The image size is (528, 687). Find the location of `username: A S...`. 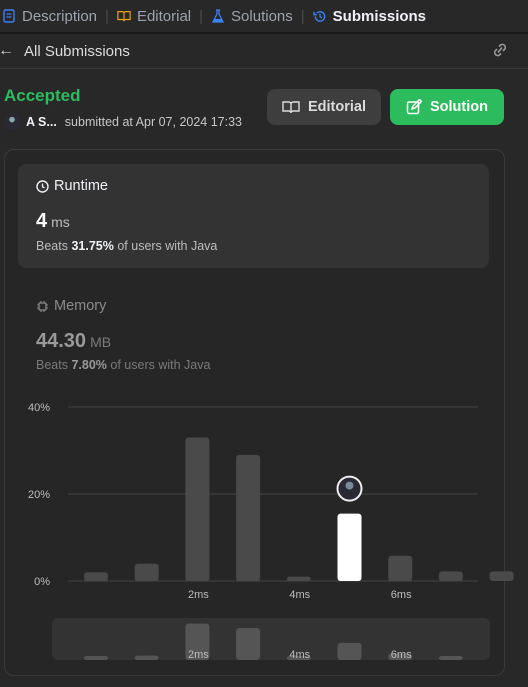

username: A S... is located at coordinates (41, 122).